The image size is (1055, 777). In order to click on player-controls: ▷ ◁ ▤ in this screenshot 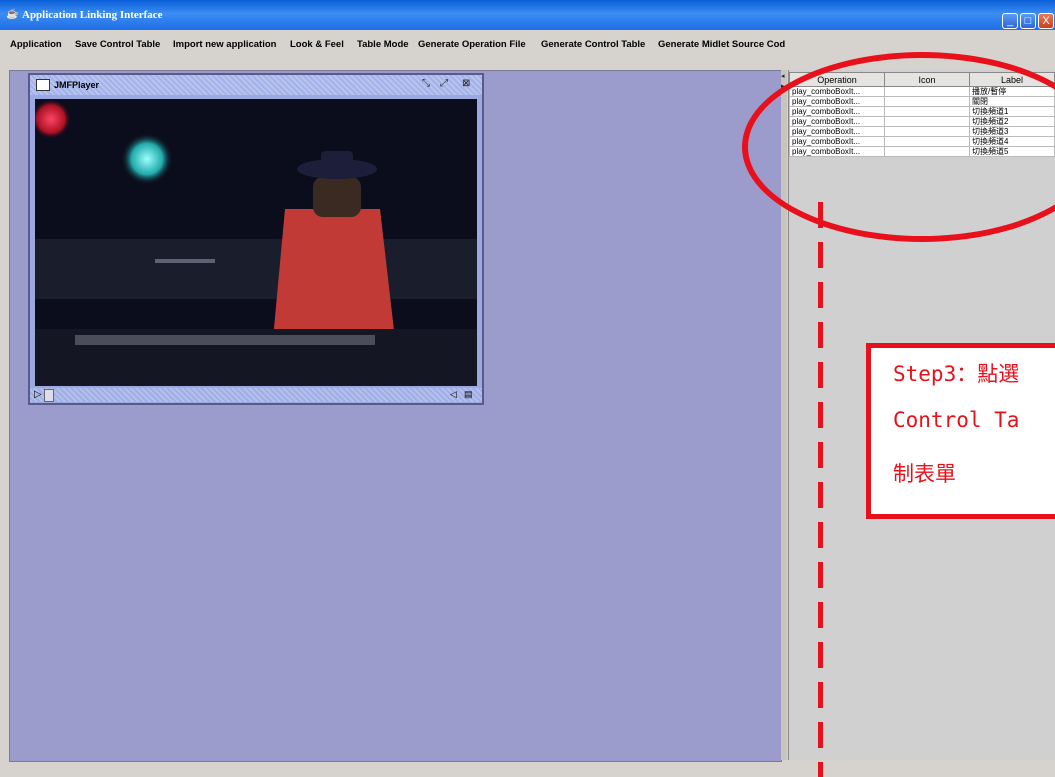, I will do `click(256, 395)`.